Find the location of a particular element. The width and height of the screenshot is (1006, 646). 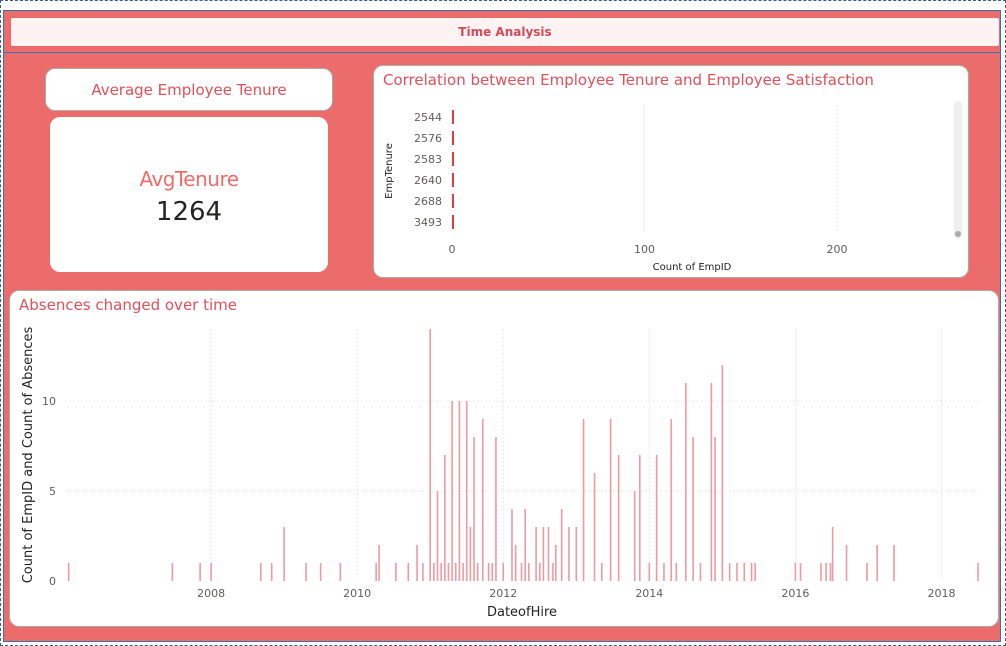

x-tick-label: 2016 is located at coordinates (795, 593).